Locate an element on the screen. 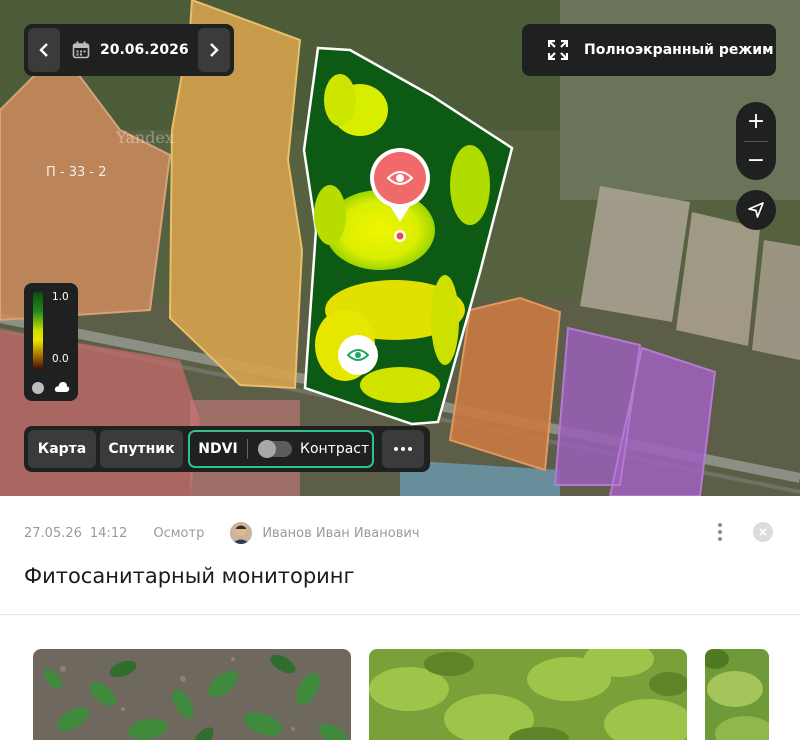 The height and width of the screenshot is (740, 800). date-value: 20.06.2026 is located at coordinates (144, 50).